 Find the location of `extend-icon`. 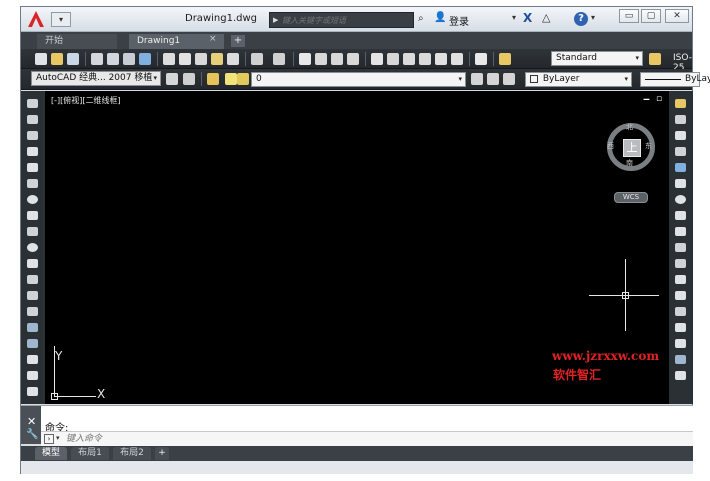

extend-icon is located at coordinates (680, 263).